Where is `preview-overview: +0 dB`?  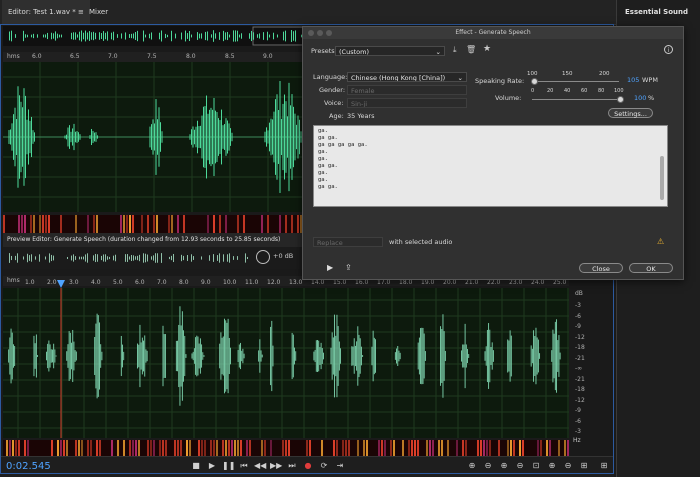
preview-overview: +0 dB is located at coordinates (153, 258).